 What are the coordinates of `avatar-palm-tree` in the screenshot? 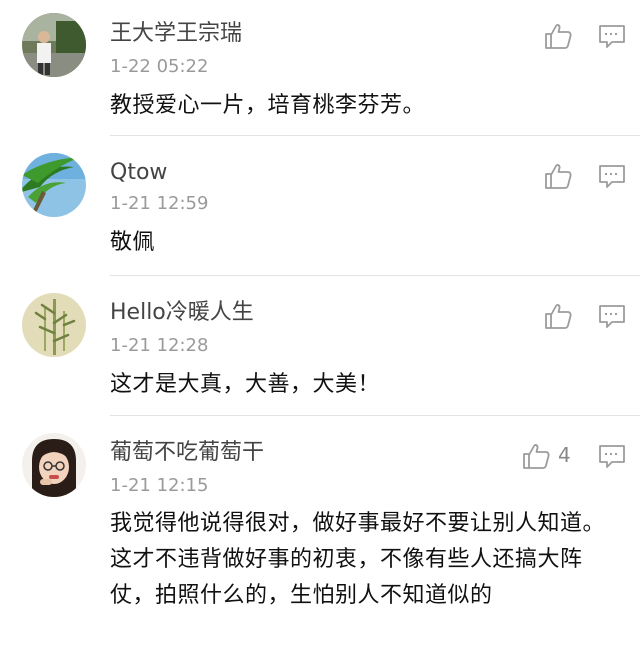 It's located at (54, 185).